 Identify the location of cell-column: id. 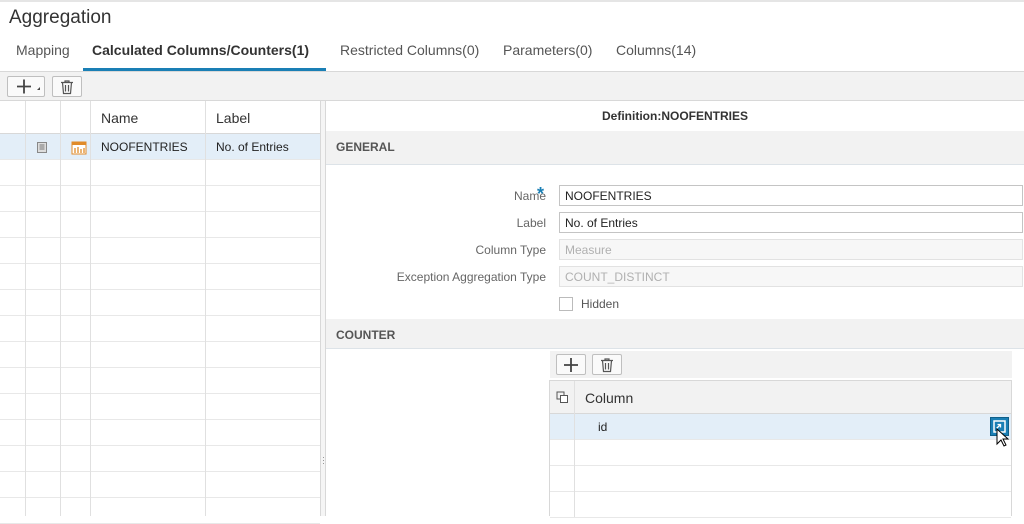
(603, 427).